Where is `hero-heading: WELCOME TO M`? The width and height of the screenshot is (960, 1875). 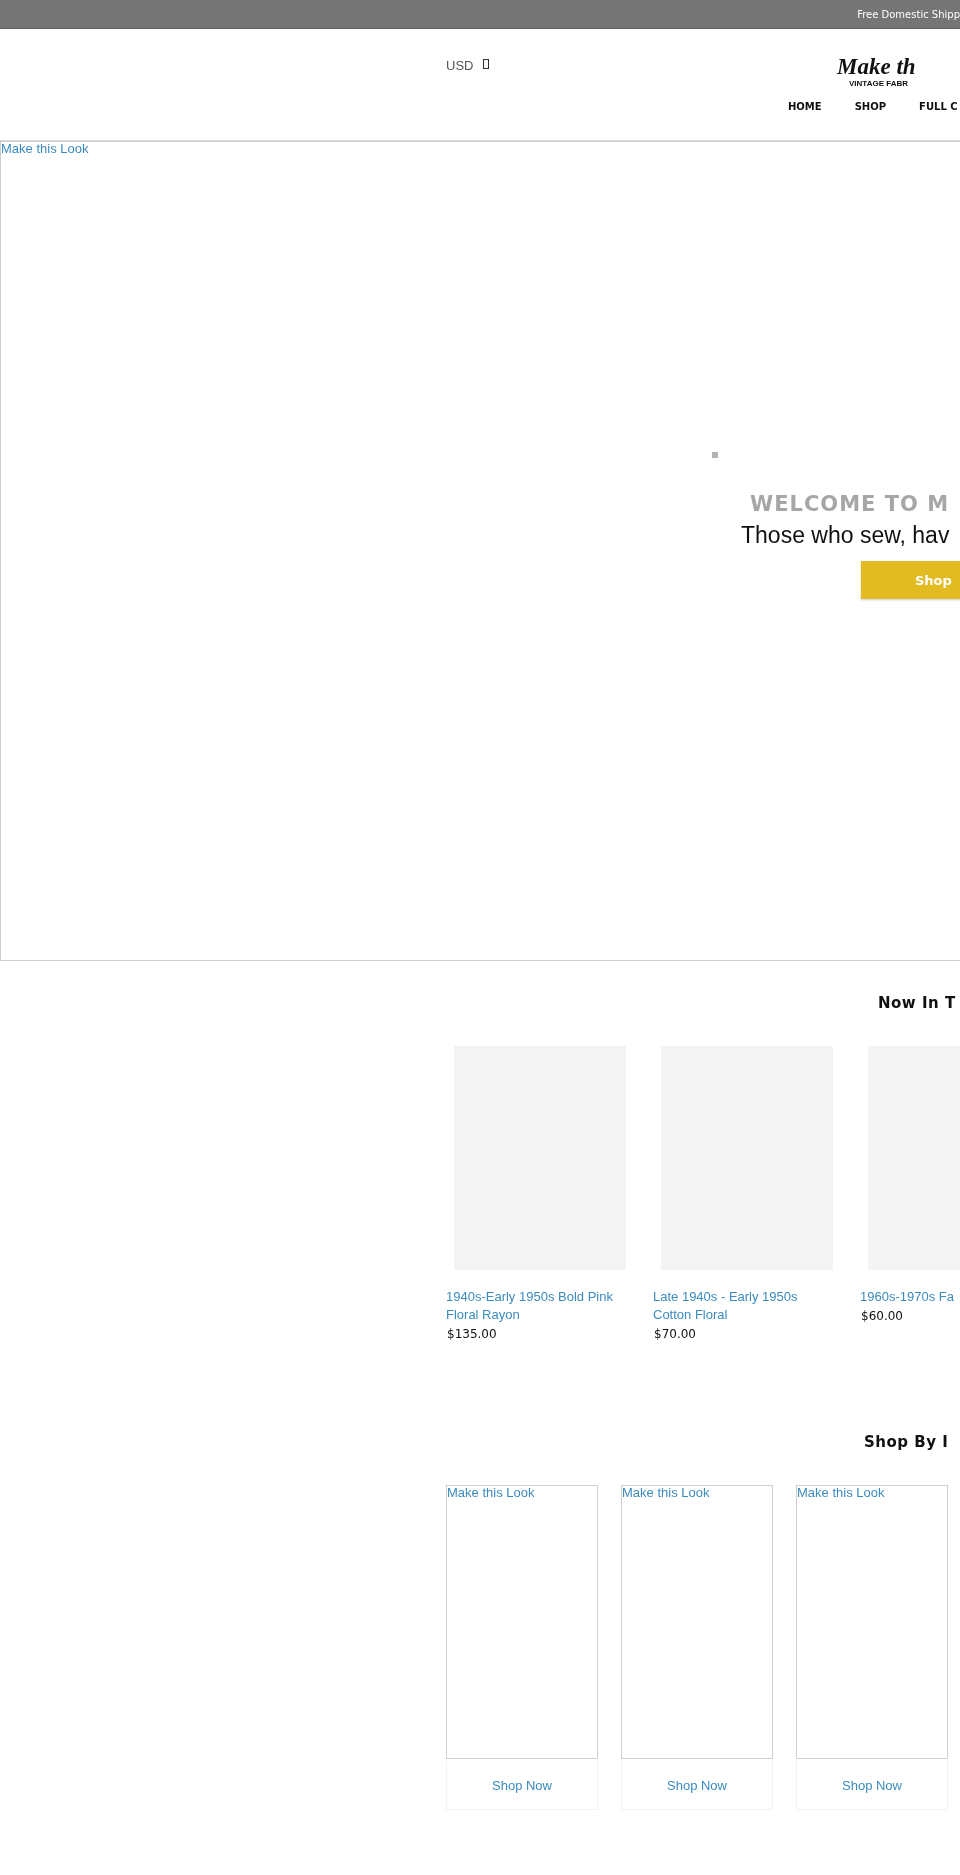 hero-heading: WELCOME TO M is located at coordinates (850, 504).